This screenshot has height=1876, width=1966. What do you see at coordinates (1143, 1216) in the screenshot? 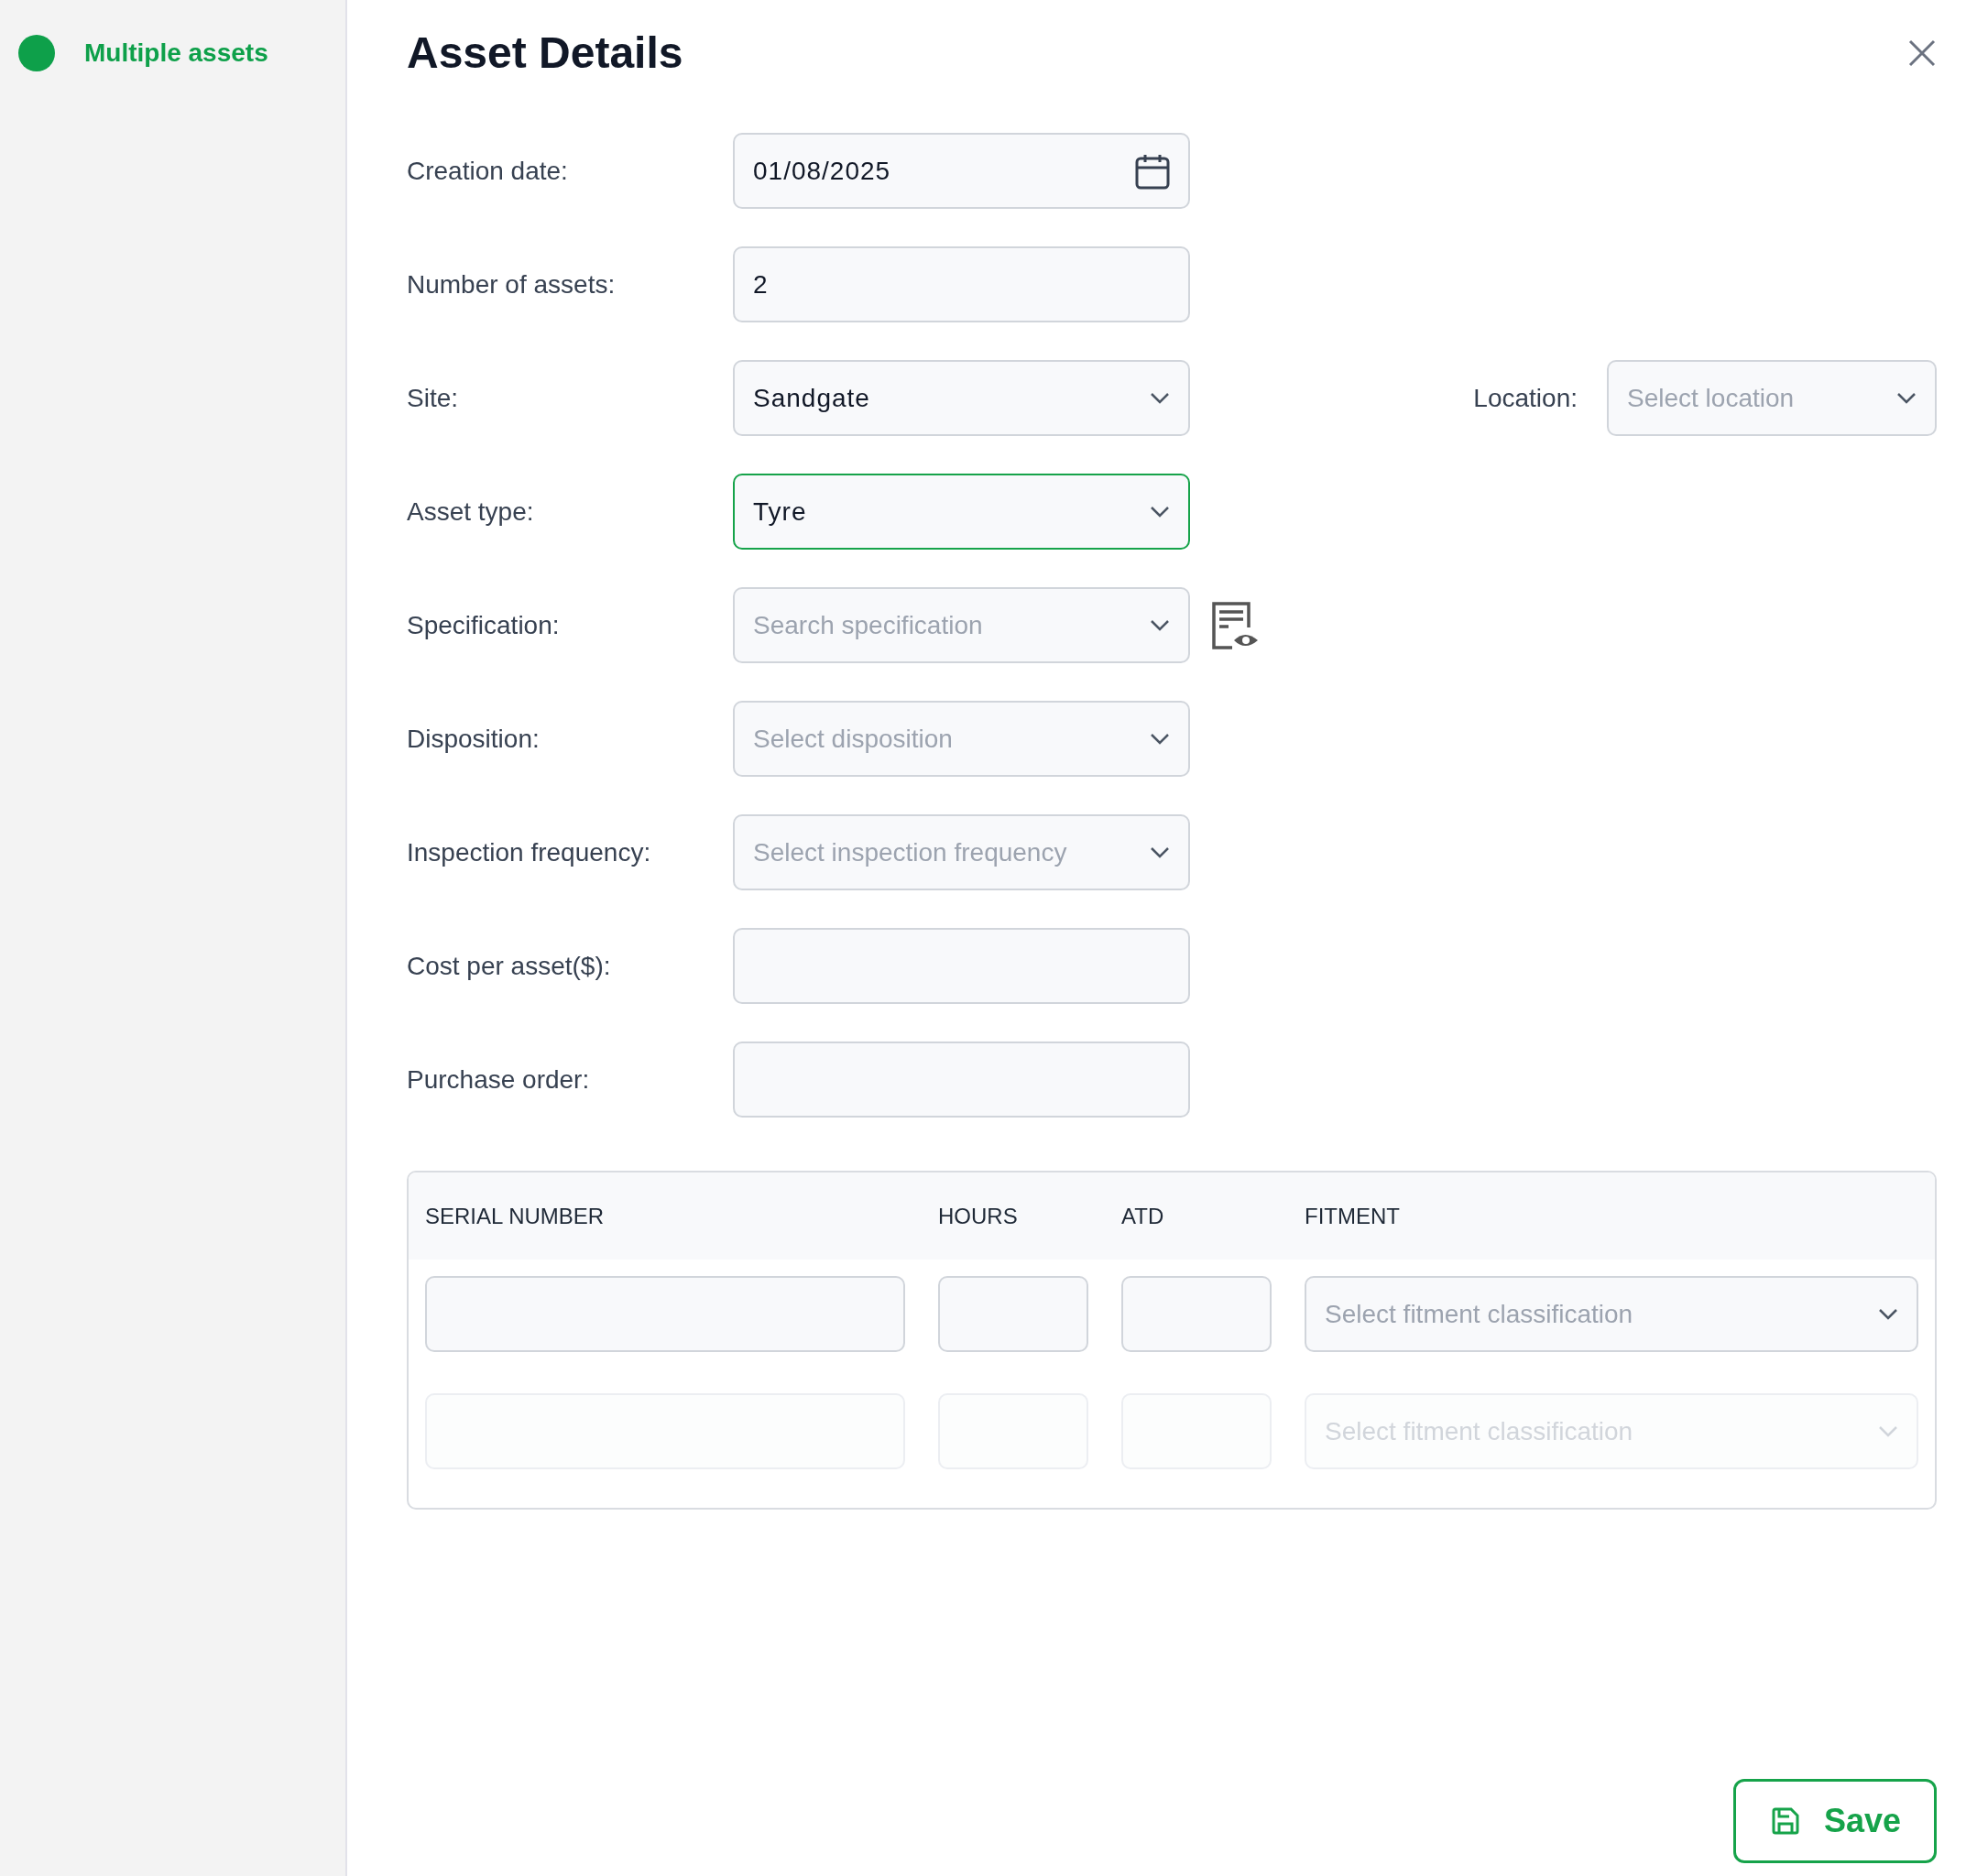
I see `column-header: ATD` at bounding box center [1143, 1216].